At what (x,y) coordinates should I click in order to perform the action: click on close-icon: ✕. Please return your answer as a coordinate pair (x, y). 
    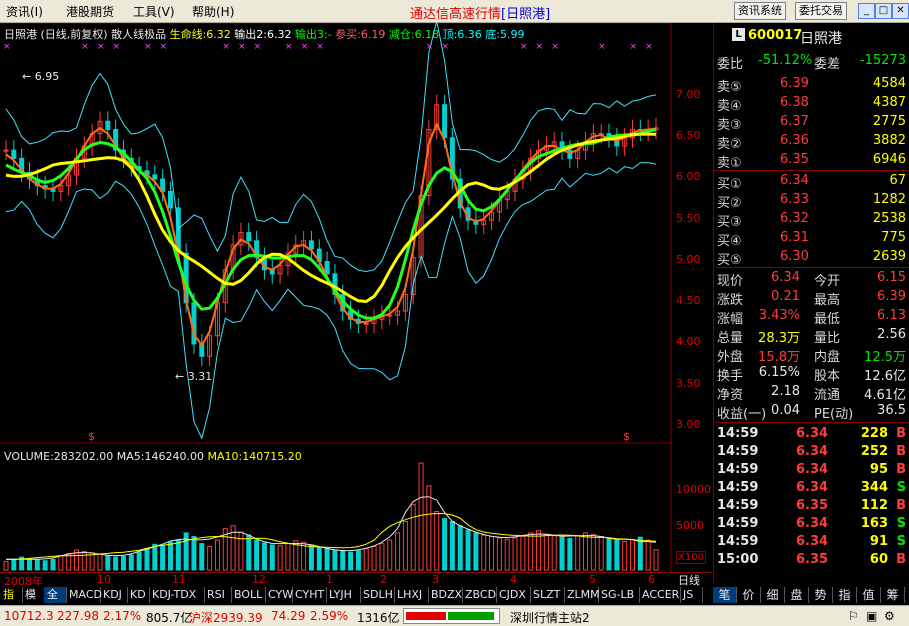
    Looking at the image, I should click on (900, 11).